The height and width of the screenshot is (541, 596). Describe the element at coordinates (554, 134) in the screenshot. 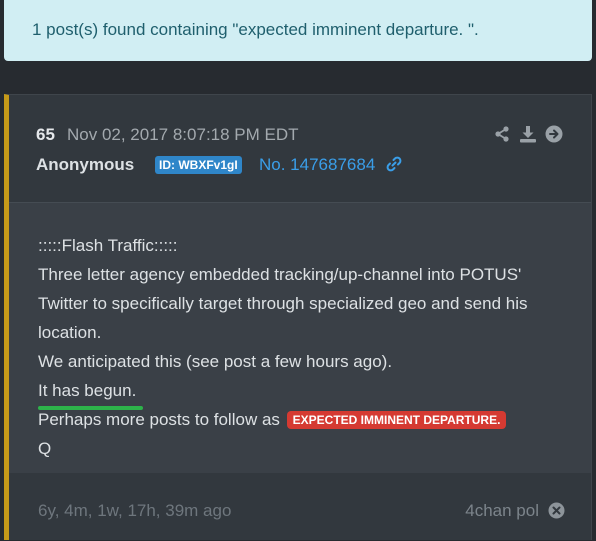

I see `arrow-right-icon` at that location.